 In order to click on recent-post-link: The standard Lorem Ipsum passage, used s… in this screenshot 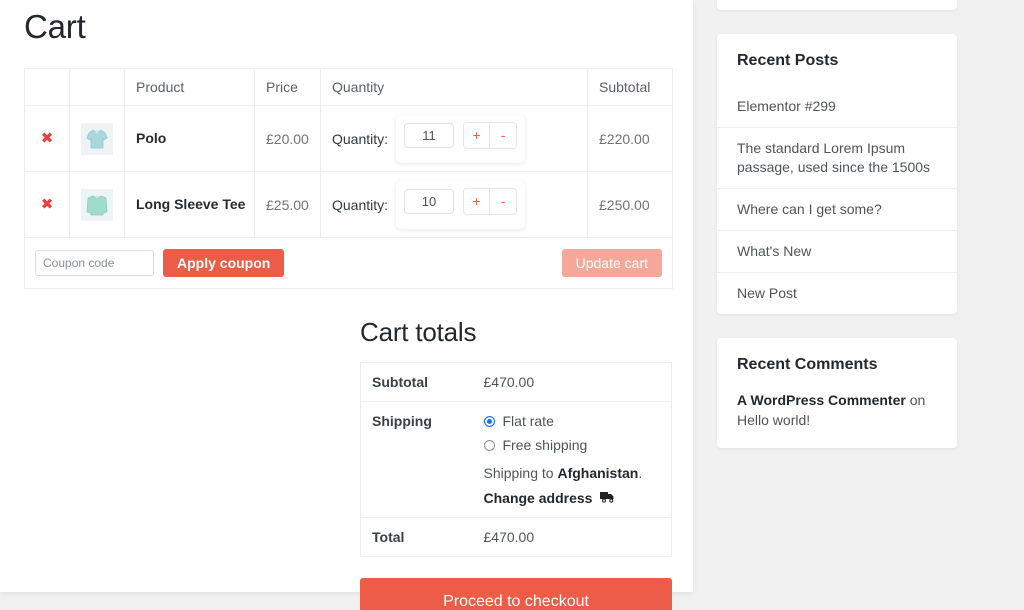, I will do `click(837, 158)`.